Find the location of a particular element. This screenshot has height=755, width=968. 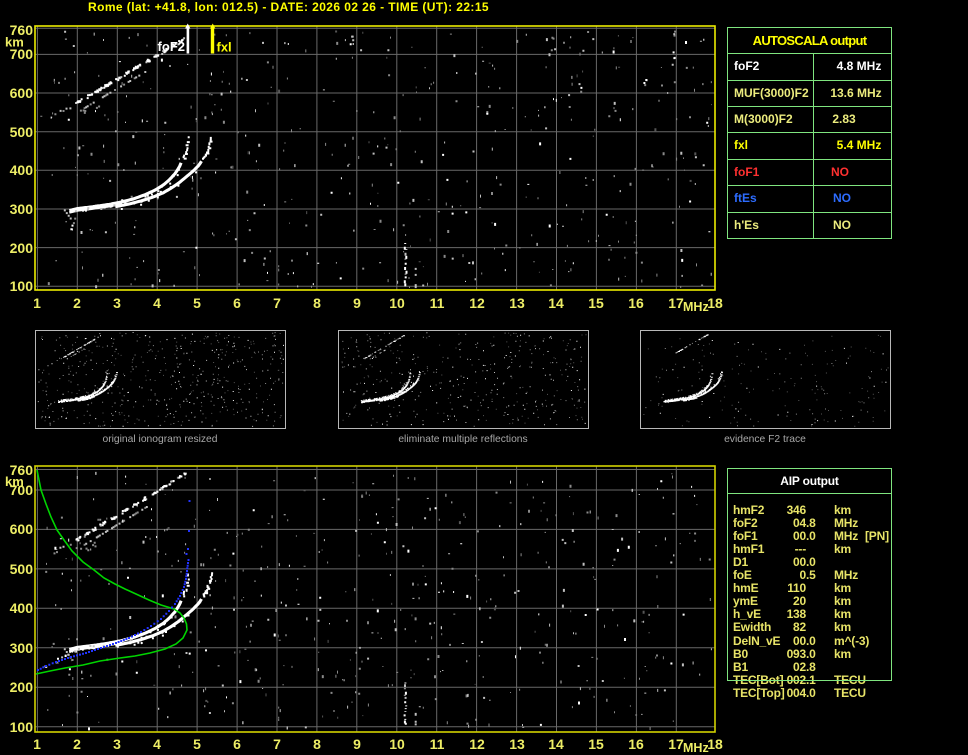

svg-text: foF2 is located at coordinates (171, 46).